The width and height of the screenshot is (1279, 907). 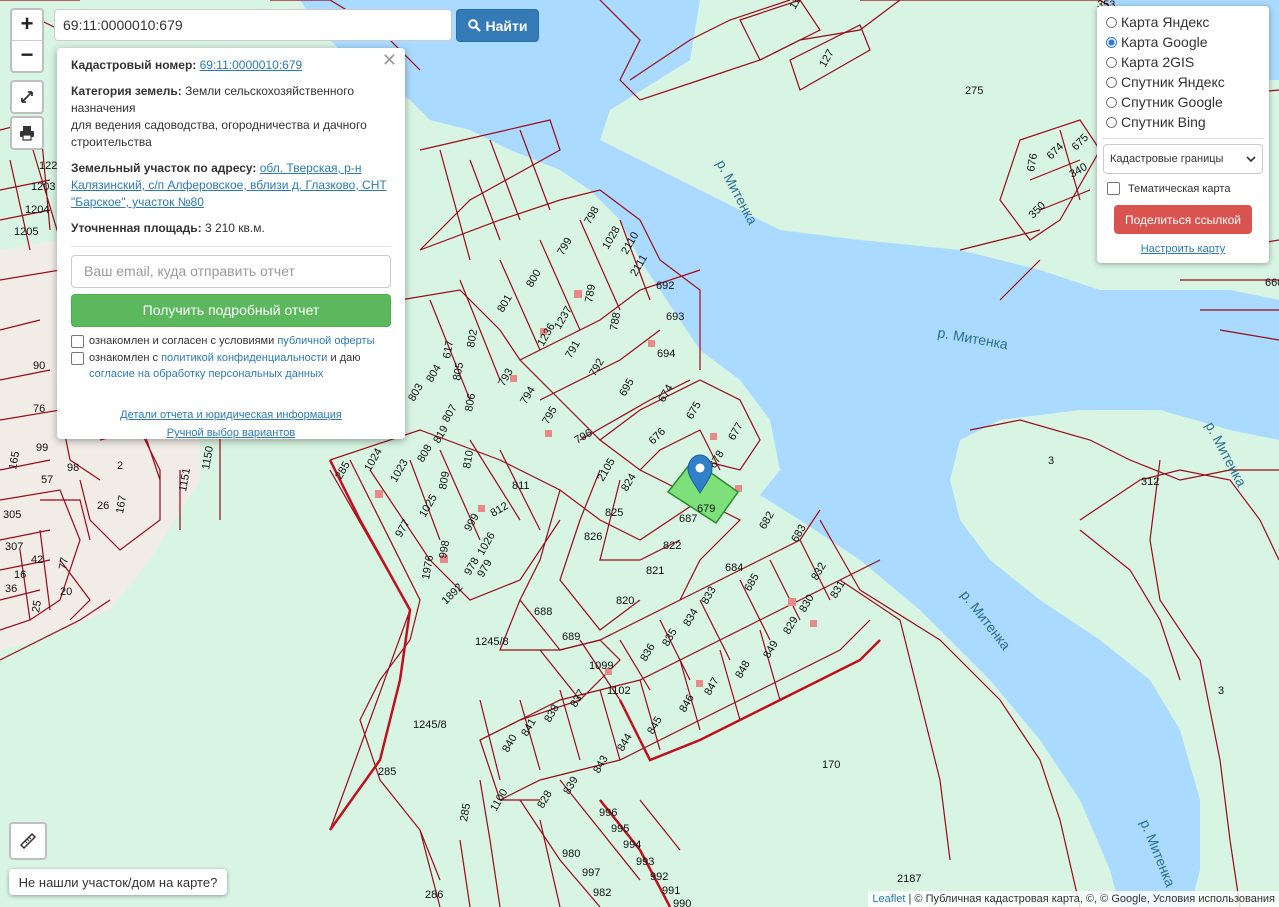 I want to click on basemap-option: Спутник Яндекс, so click(x=1183, y=82).